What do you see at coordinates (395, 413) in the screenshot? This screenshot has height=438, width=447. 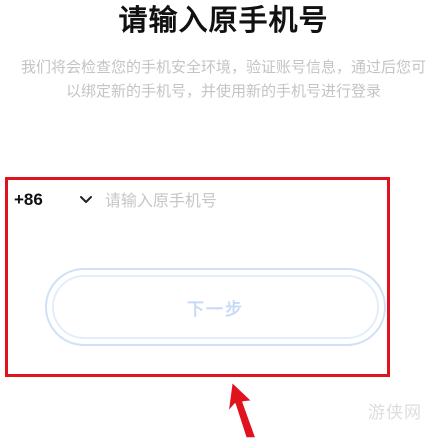 I see `watermark-text: 游侠网` at bounding box center [395, 413].